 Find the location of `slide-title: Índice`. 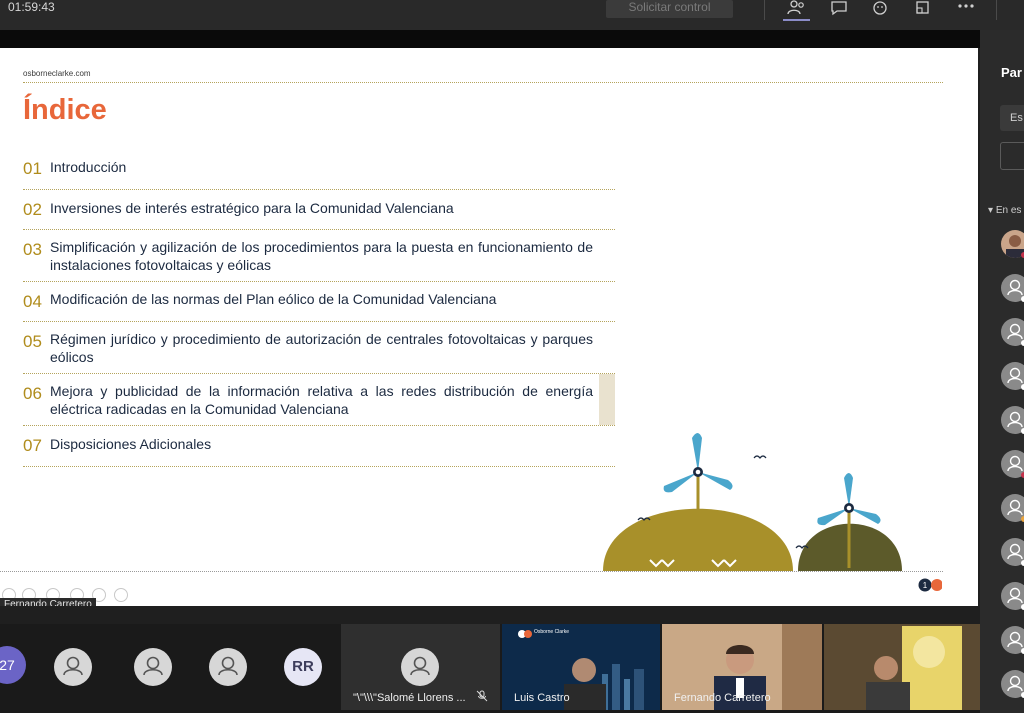

slide-title: Índice is located at coordinates (65, 110).